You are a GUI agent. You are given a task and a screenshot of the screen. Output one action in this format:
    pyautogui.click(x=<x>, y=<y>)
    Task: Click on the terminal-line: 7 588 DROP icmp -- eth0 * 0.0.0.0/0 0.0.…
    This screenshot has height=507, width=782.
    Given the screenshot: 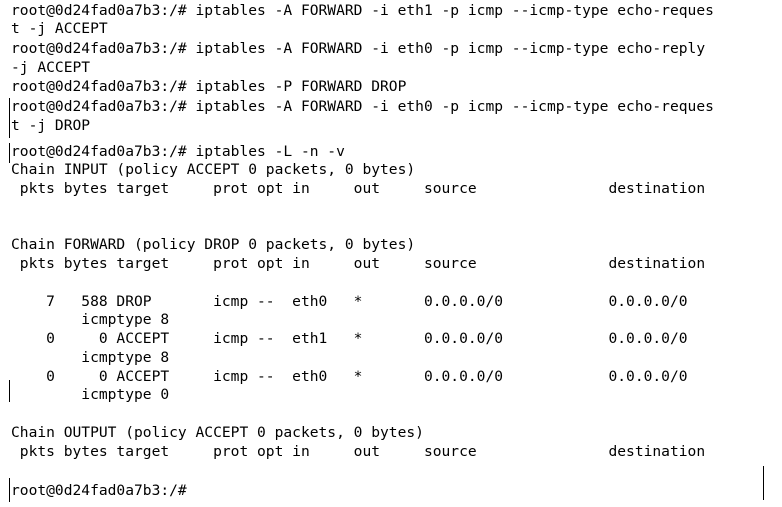 What is the action you would take?
    pyautogui.click(x=349, y=301)
    